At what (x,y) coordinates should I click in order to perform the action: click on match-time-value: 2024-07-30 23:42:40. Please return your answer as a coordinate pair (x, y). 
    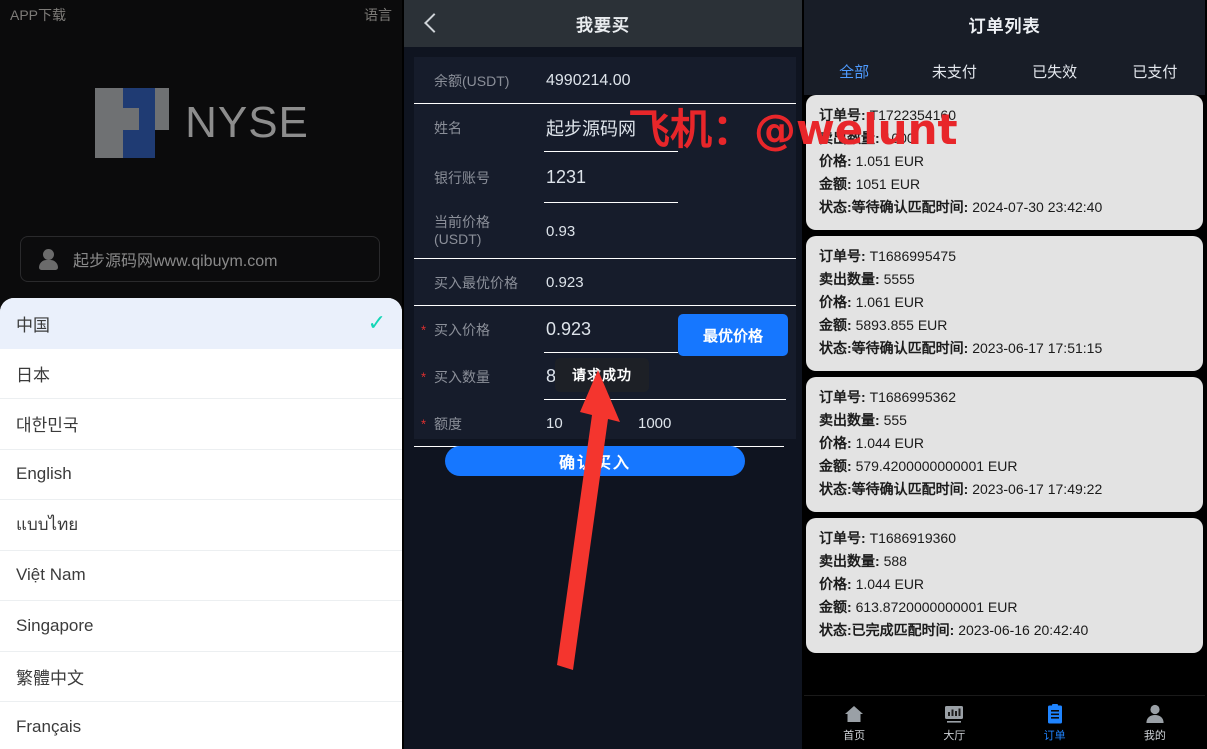
    Looking at the image, I should click on (1037, 207).